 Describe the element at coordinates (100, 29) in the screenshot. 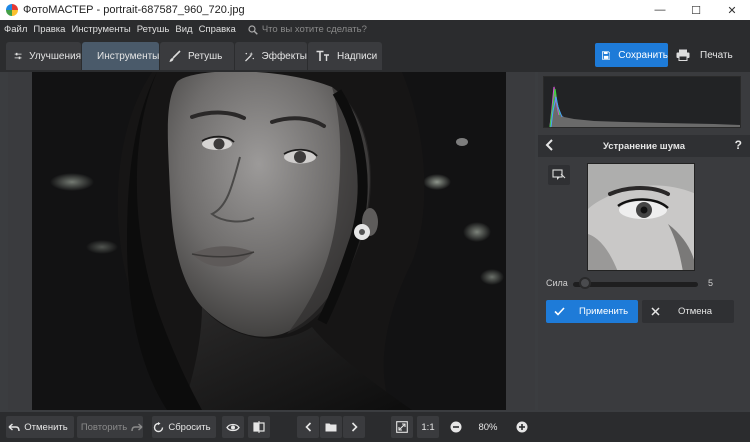

I see `menu-tools: Инструменты` at that location.